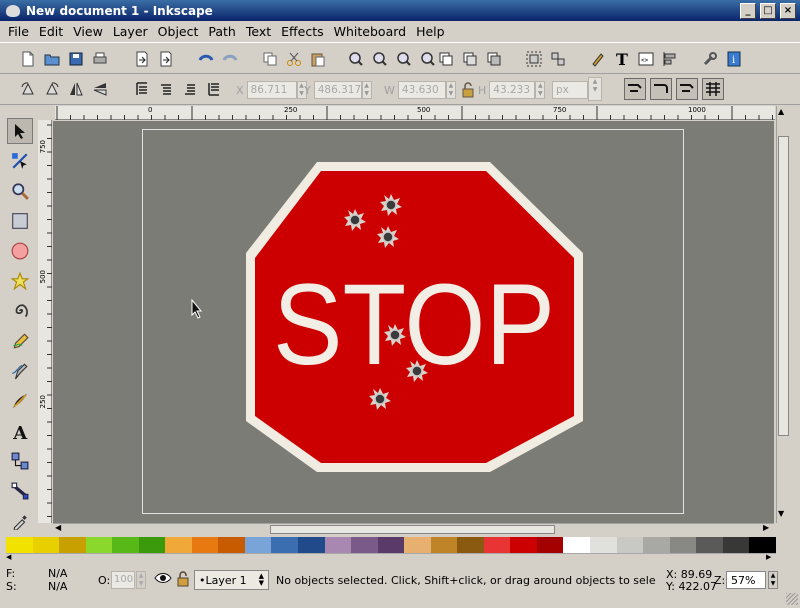 Image resolution: width=800 pixels, height=608 pixels. I want to click on calligraphy-tool-icon, so click(20, 401).